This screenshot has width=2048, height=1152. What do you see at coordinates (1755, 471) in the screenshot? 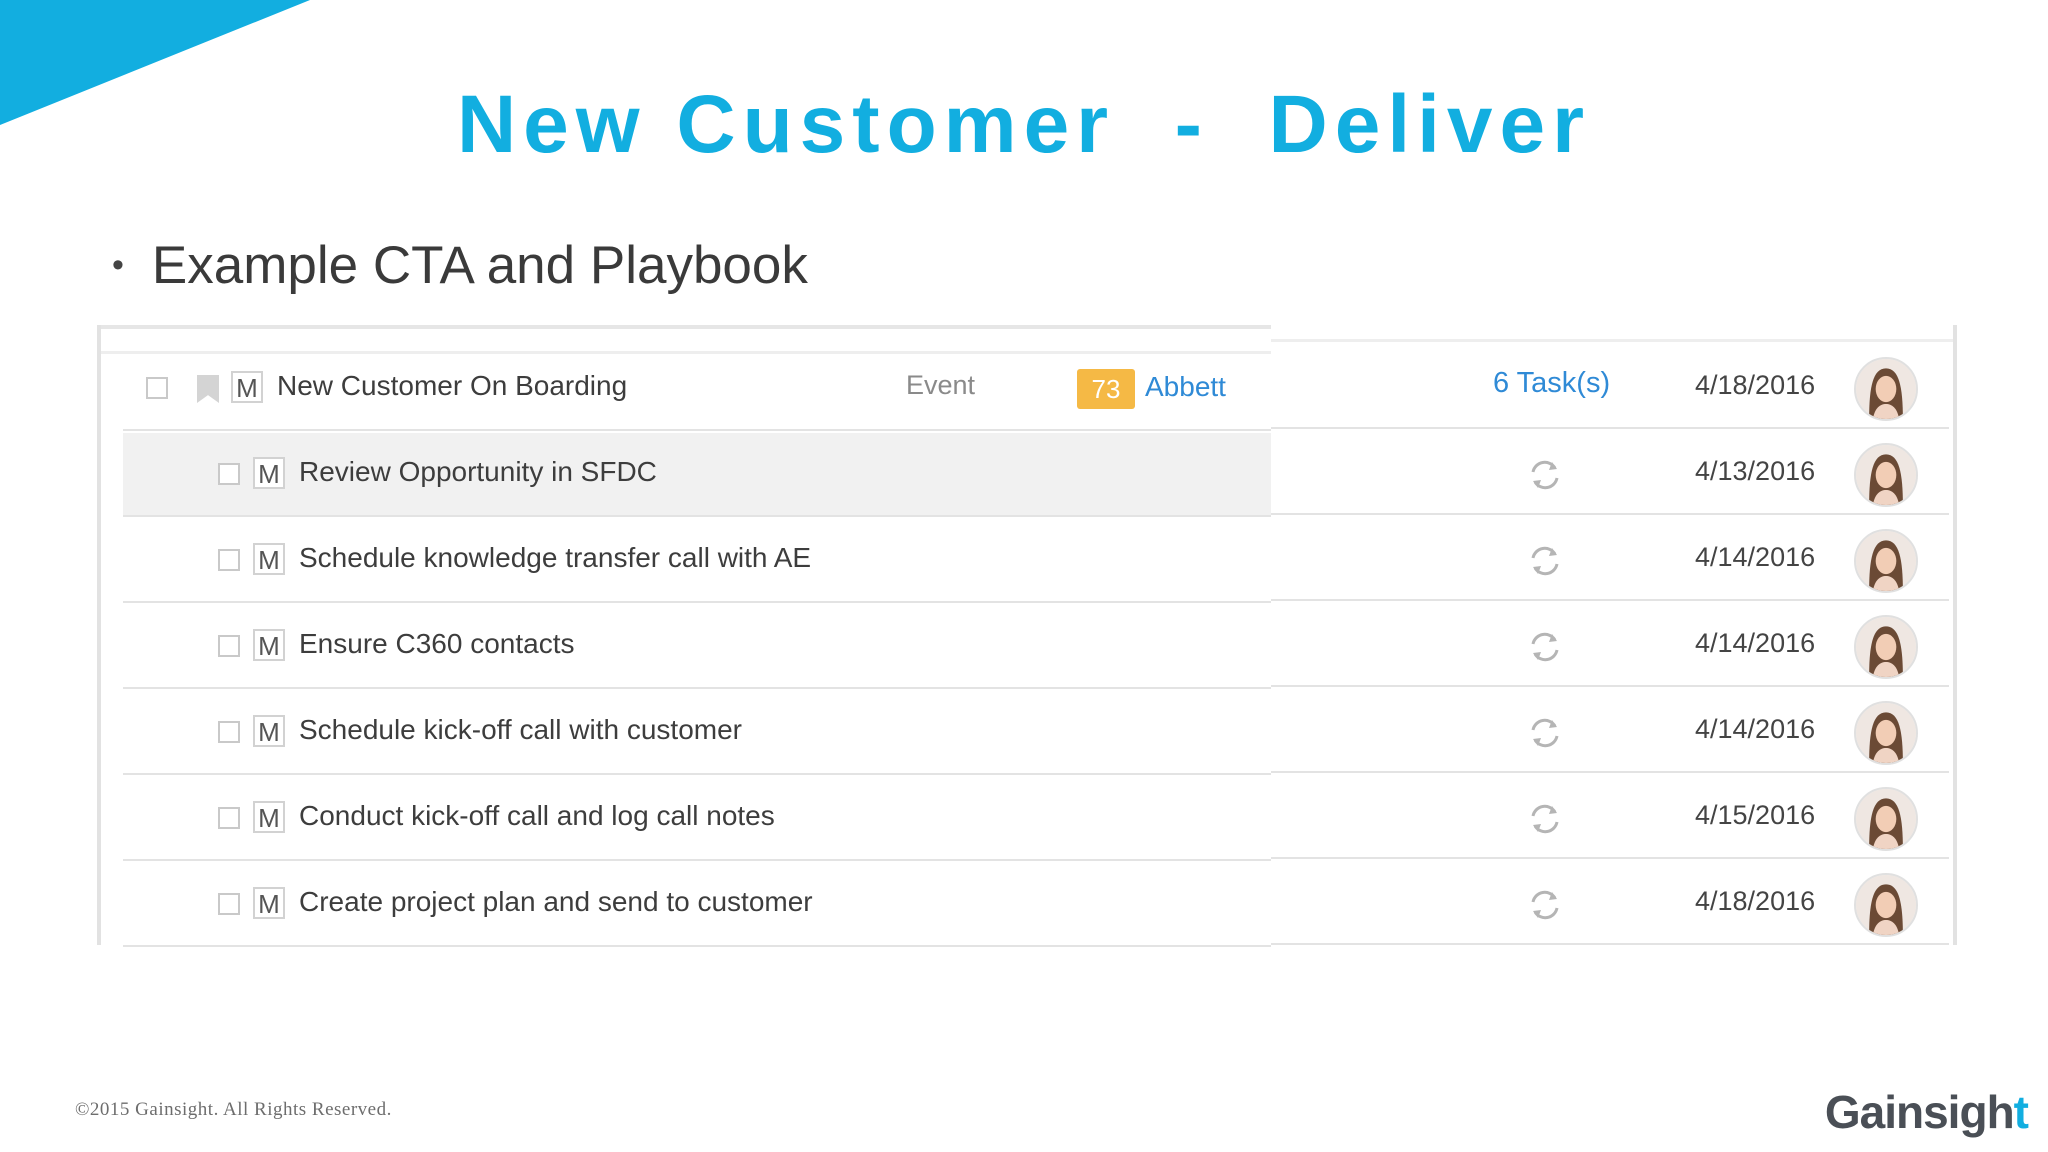
I see `task-due-date: 4/13/2016` at bounding box center [1755, 471].